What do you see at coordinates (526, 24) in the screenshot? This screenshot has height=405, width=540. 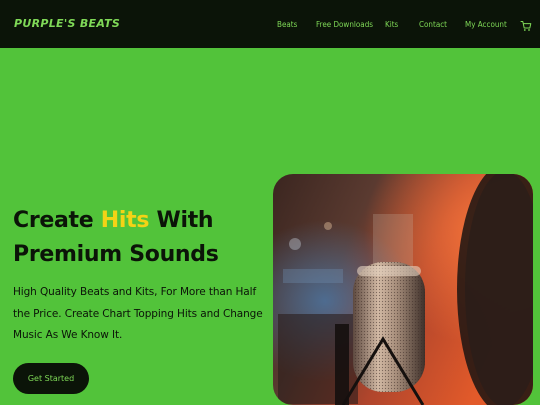 I see `shopping-cart-icon` at bounding box center [526, 24].